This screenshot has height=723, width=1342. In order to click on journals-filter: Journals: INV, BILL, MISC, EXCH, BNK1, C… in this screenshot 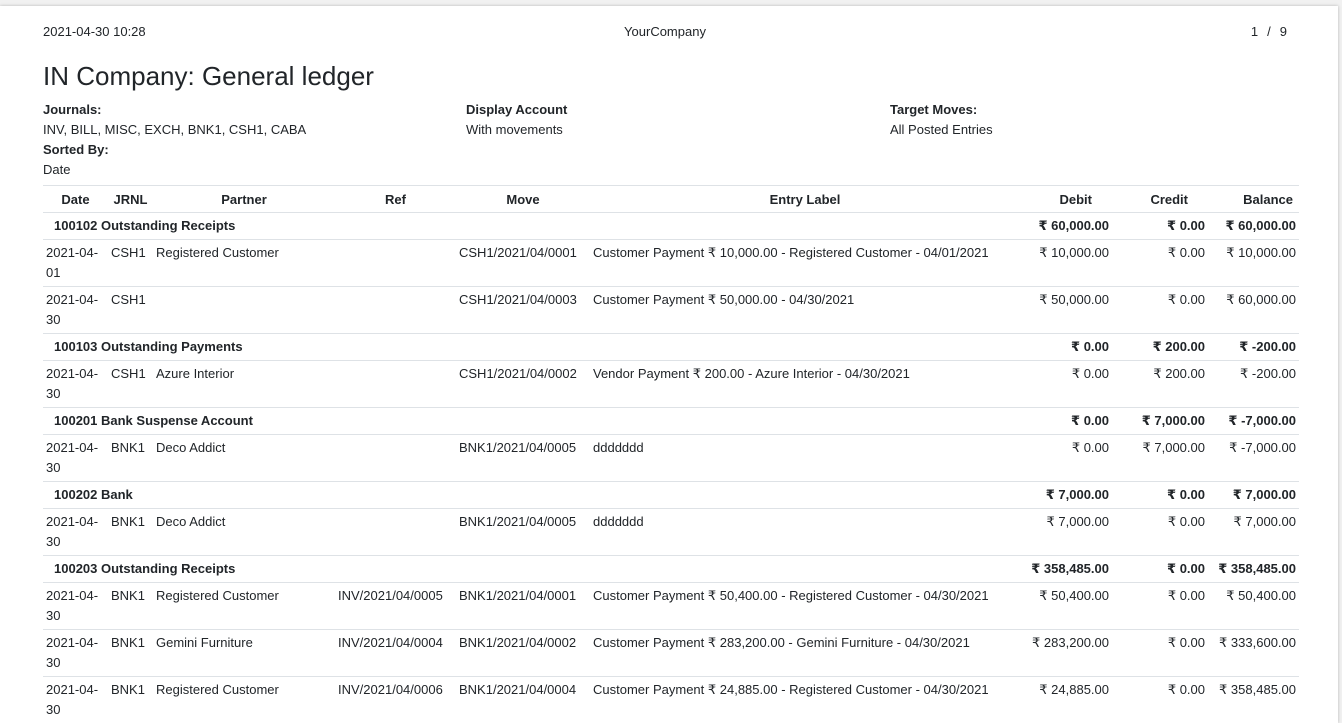, I will do `click(174, 140)`.